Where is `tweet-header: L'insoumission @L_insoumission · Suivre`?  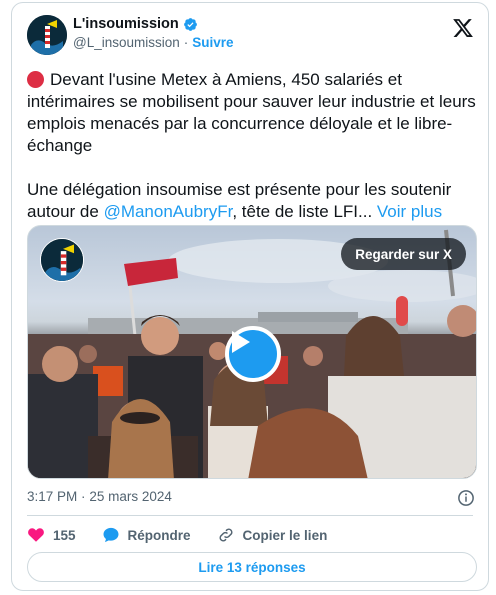 tweet-header: L'insoumission @L_insoumission · Suivre is located at coordinates (251, 37).